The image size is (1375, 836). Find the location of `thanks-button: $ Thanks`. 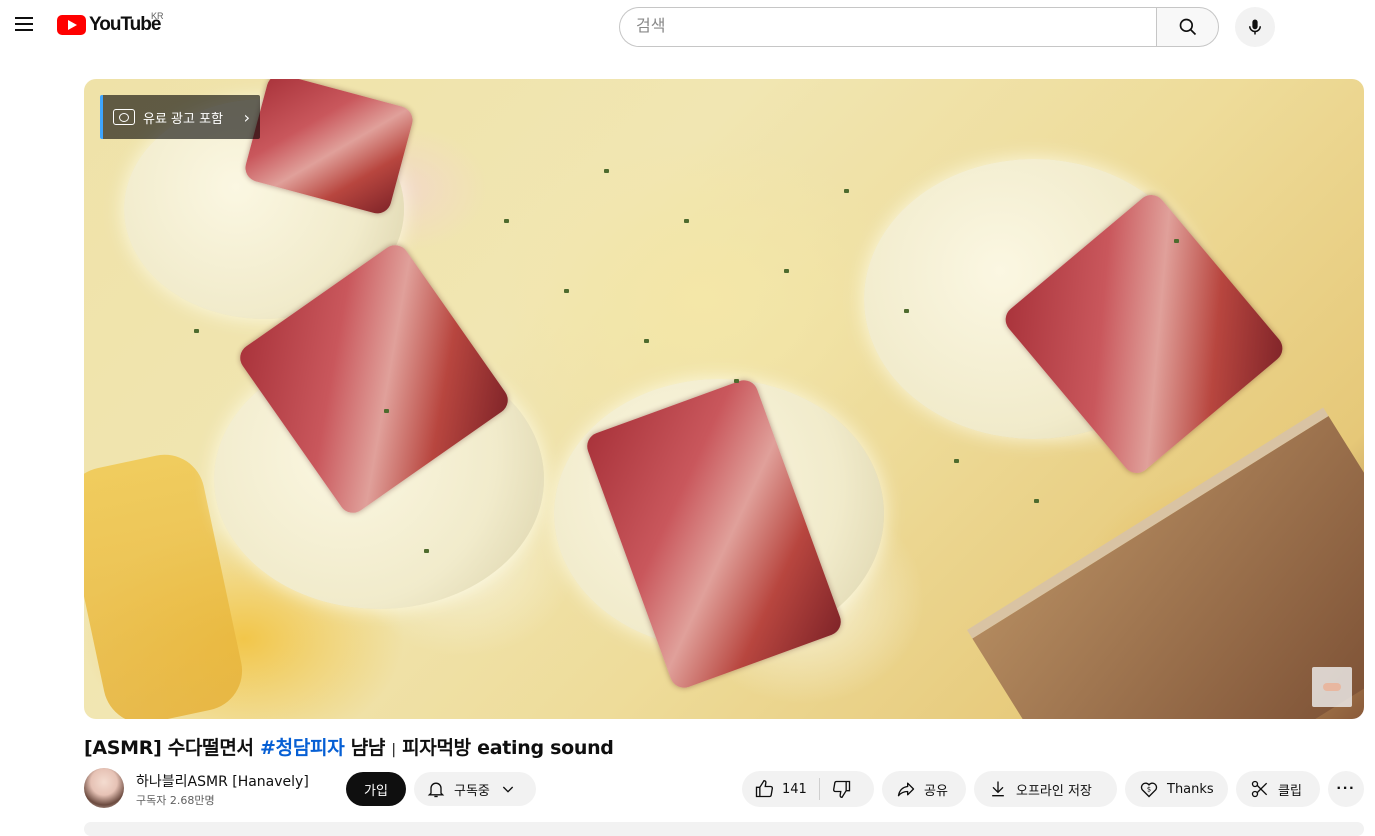

thanks-button: $ Thanks is located at coordinates (1176, 789).